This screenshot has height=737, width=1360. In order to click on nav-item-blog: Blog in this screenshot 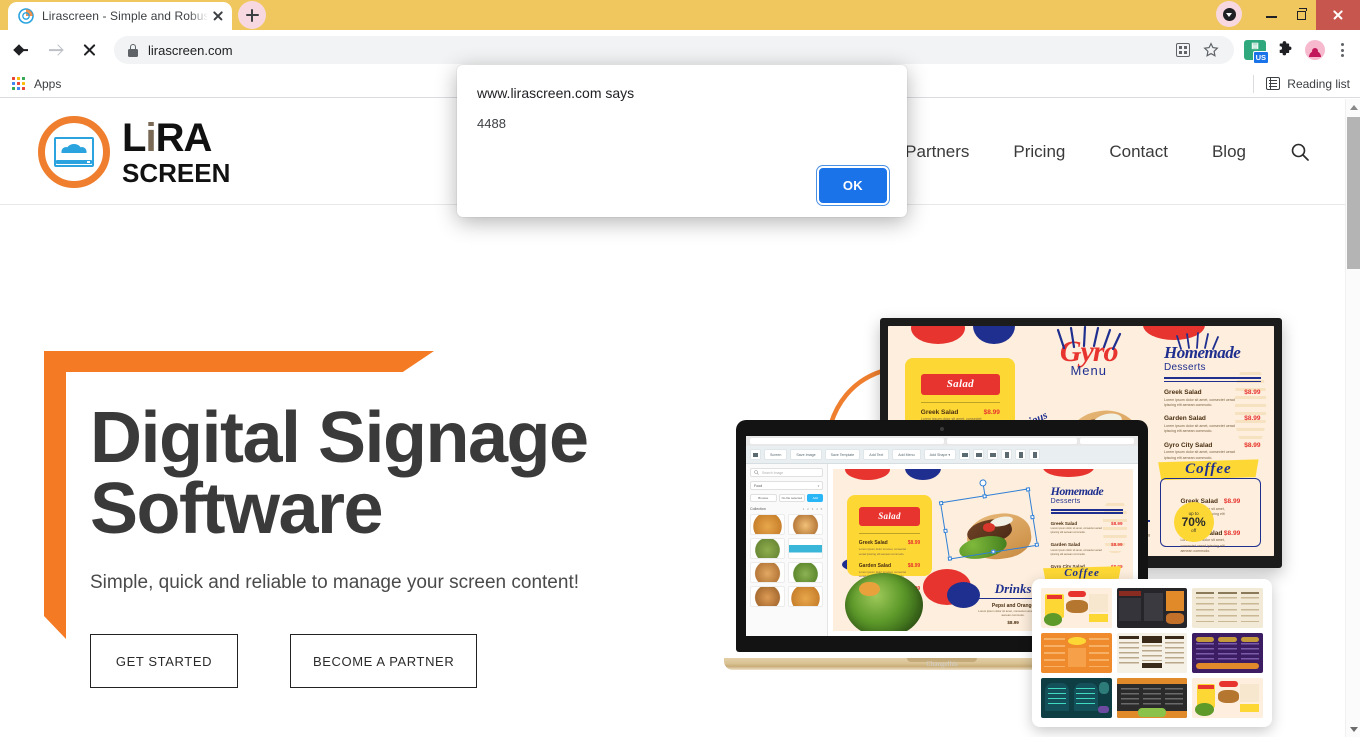, I will do `click(1229, 152)`.